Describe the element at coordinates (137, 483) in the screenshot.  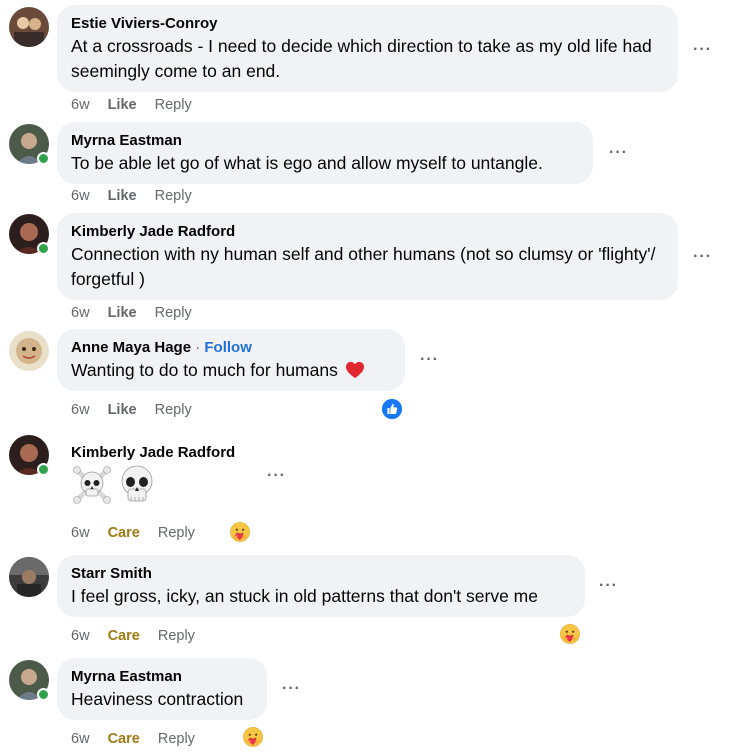
I see `skull-icon` at that location.